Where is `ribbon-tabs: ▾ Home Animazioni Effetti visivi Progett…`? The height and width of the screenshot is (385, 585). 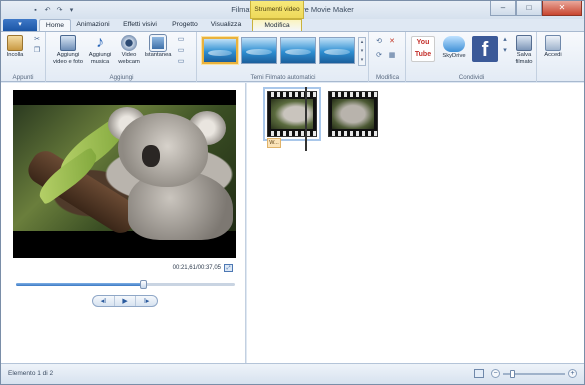 ribbon-tabs: ▾ Home Animazioni Effetti visivi Progett… is located at coordinates (292, 25).